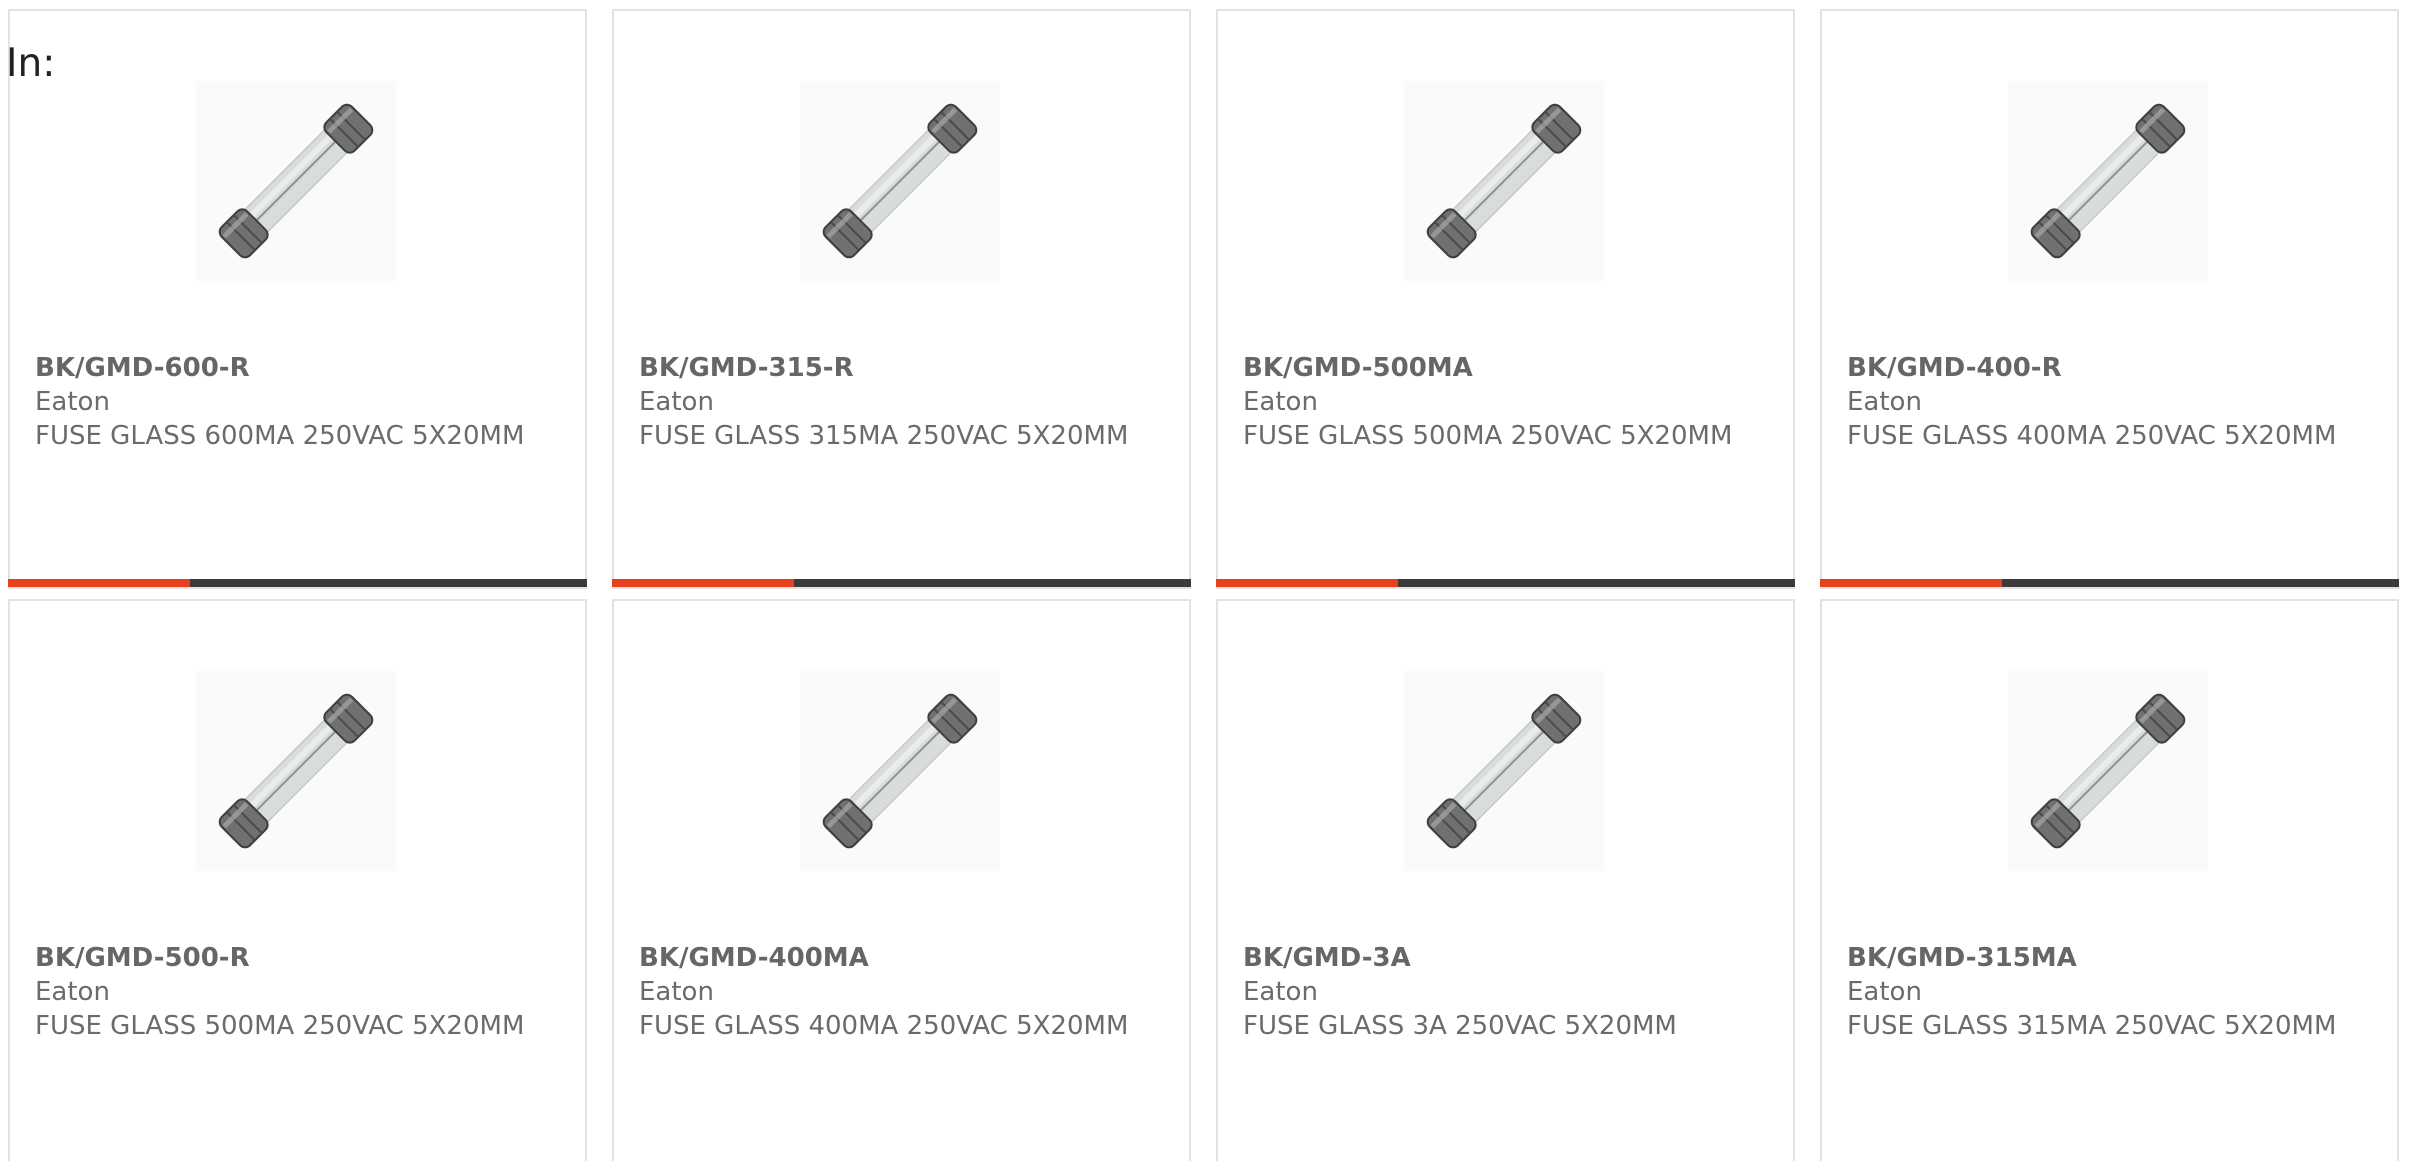 The image size is (2410, 1161). What do you see at coordinates (2109, 368) in the screenshot?
I see `part-number: BK/GMD-400-R` at bounding box center [2109, 368].